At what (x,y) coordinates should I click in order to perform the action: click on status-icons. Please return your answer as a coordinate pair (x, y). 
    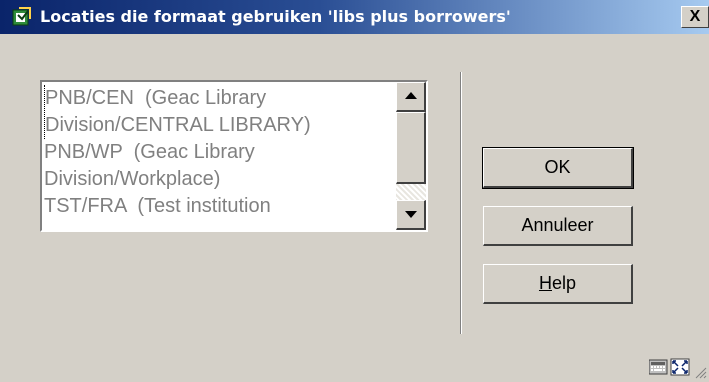
    Looking at the image, I should click on (670, 369).